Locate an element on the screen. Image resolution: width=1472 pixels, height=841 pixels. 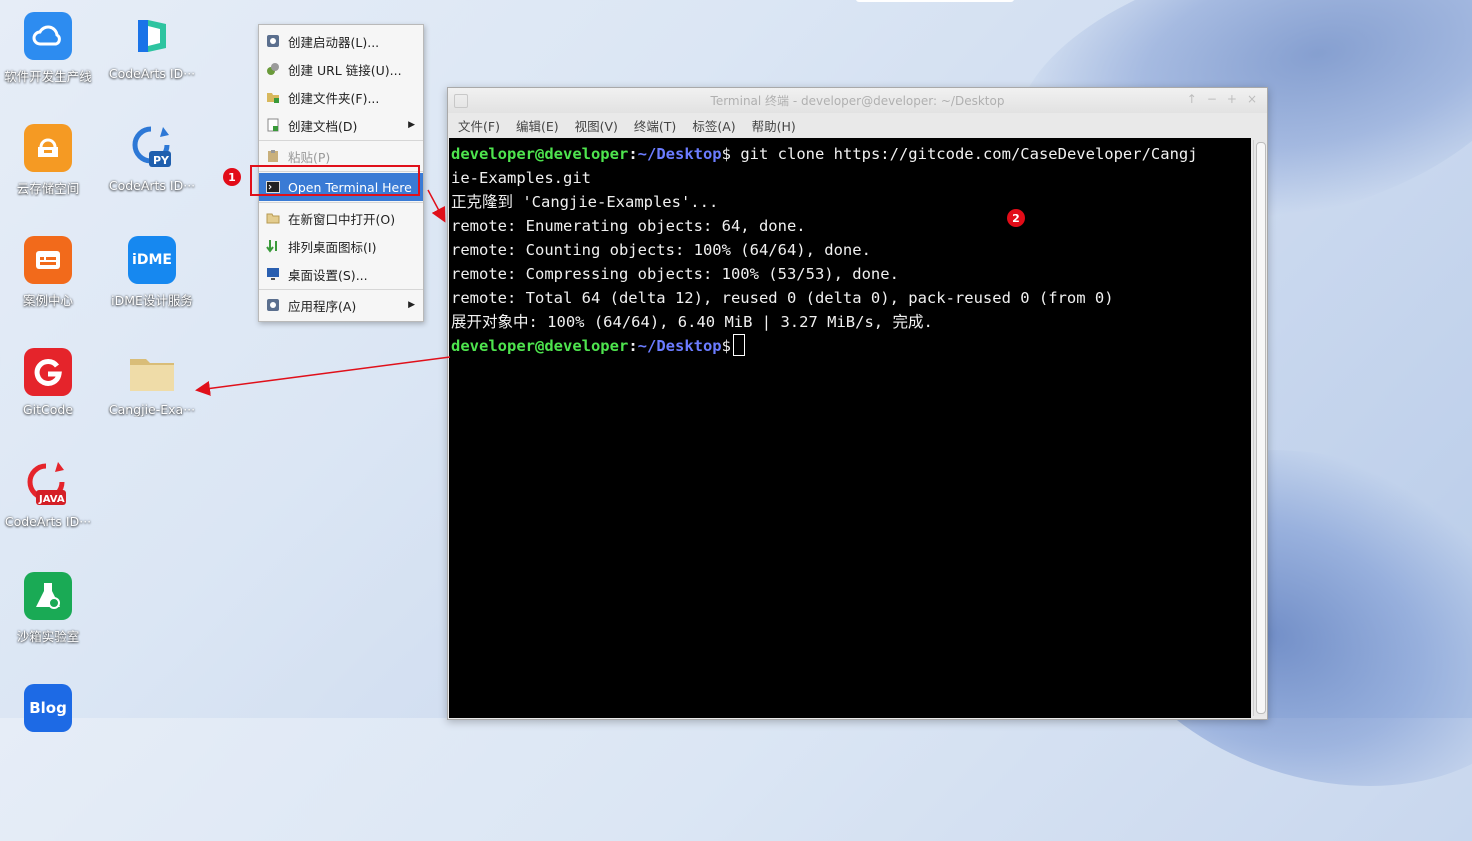
codearts-java-icon: JAVA is located at coordinates (48, 484).